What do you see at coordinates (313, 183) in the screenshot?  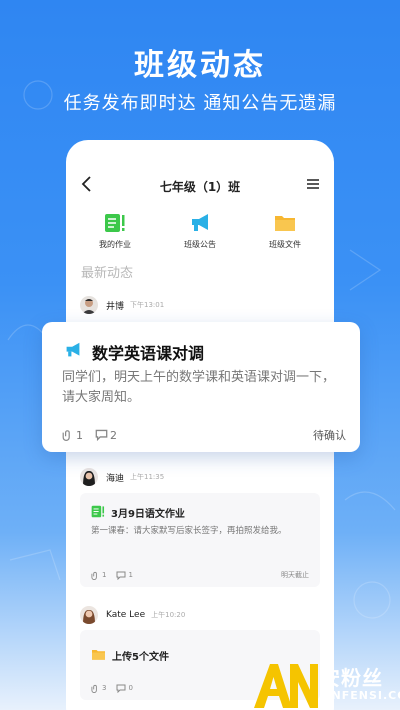 I see `hamburger-menu-icon` at bounding box center [313, 183].